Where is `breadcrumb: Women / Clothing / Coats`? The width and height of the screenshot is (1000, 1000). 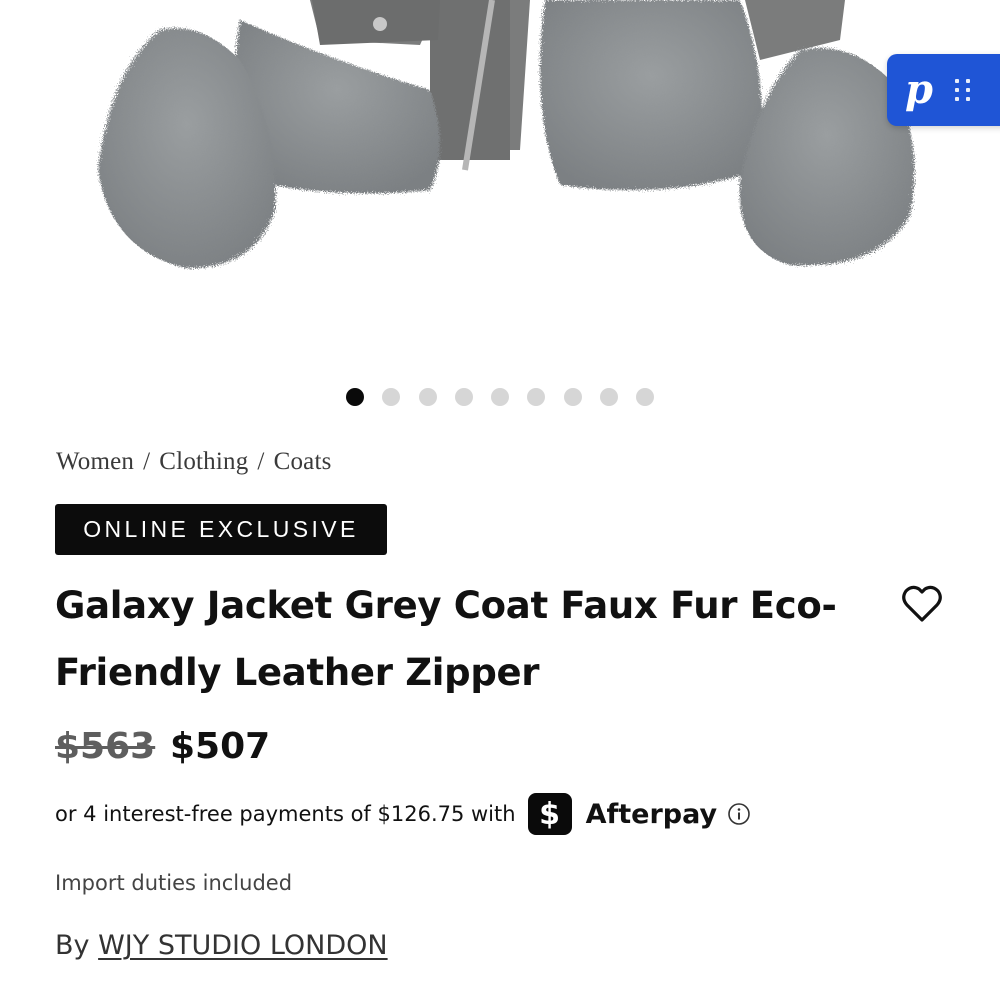
breadcrumb: Women / Clothing / Coats is located at coordinates (194, 462).